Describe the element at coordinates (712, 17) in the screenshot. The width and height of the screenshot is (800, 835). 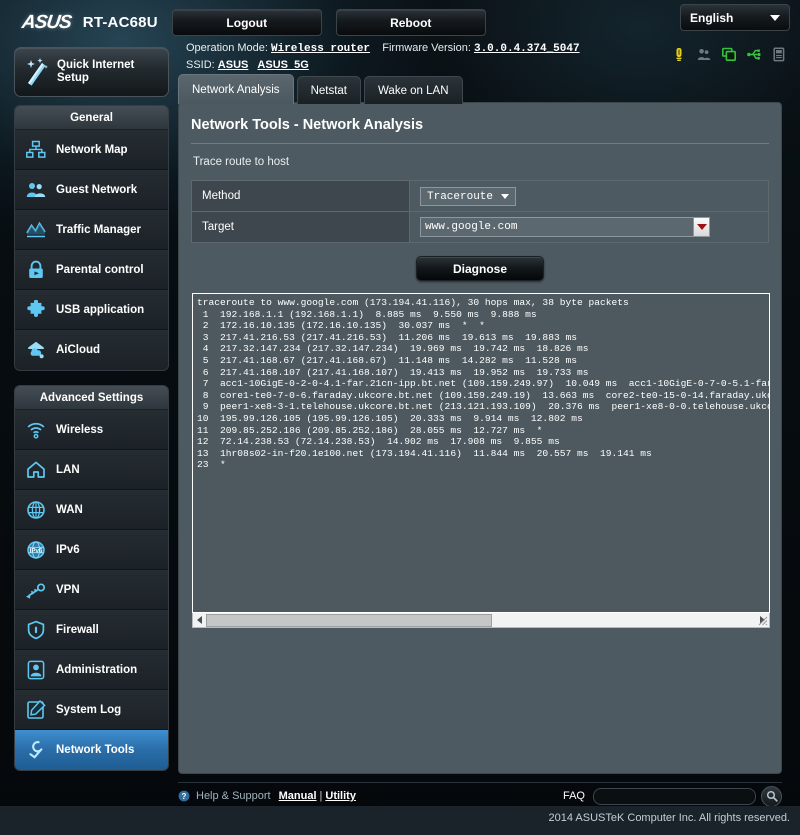
I see `language-selector-value: English` at that location.